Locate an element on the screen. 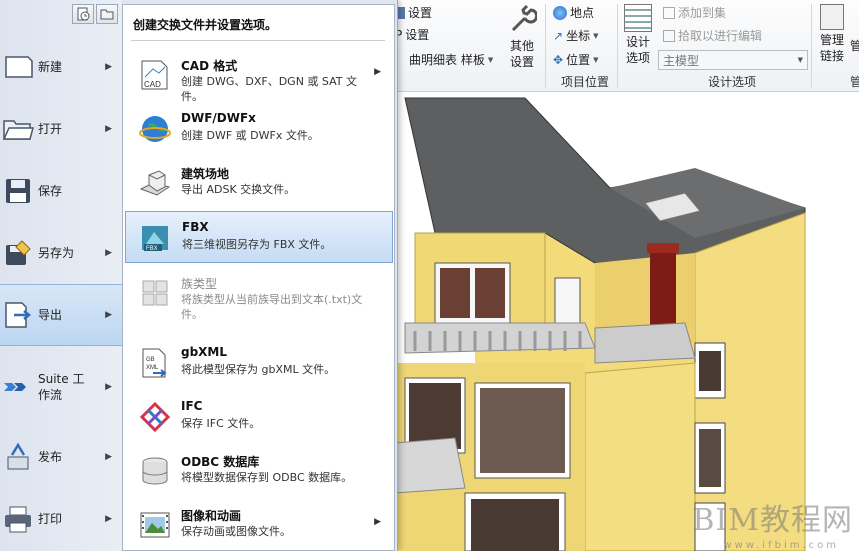  pick-edit-icon is located at coordinates (669, 35).